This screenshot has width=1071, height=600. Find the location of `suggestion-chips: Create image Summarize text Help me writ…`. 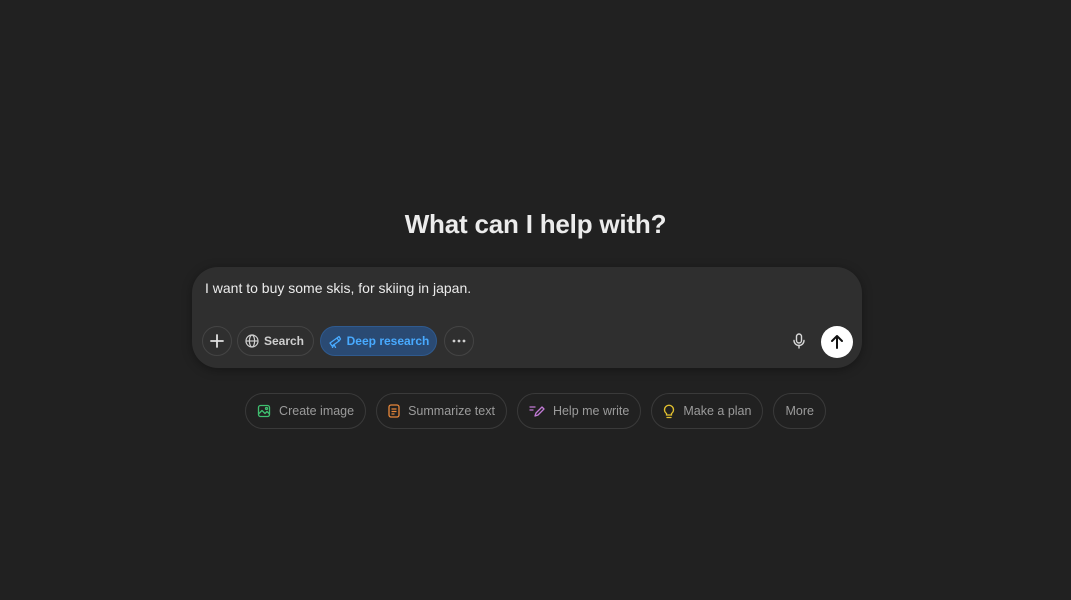

suggestion-chips: Create image Summarize text Help me writ… is located at coordinates (535, 411).